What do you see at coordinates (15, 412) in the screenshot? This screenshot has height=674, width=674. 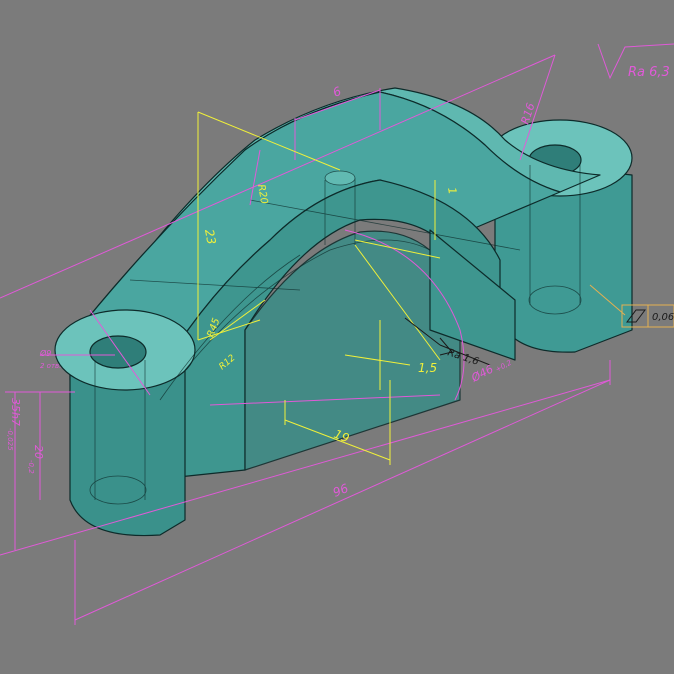 I see `dim-35: 35h7` at bounding box center [15, 412].